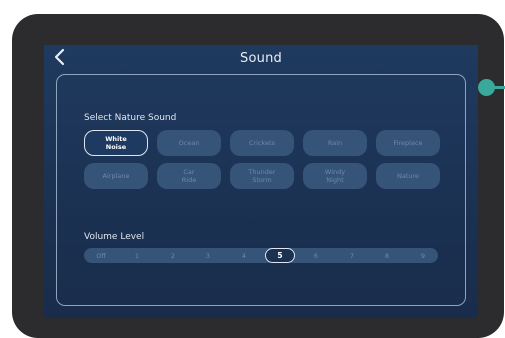 Image resolution: width=505 pixels, height=338 pixels. I want to click on volume-level-off: Off, so click(101, 255).